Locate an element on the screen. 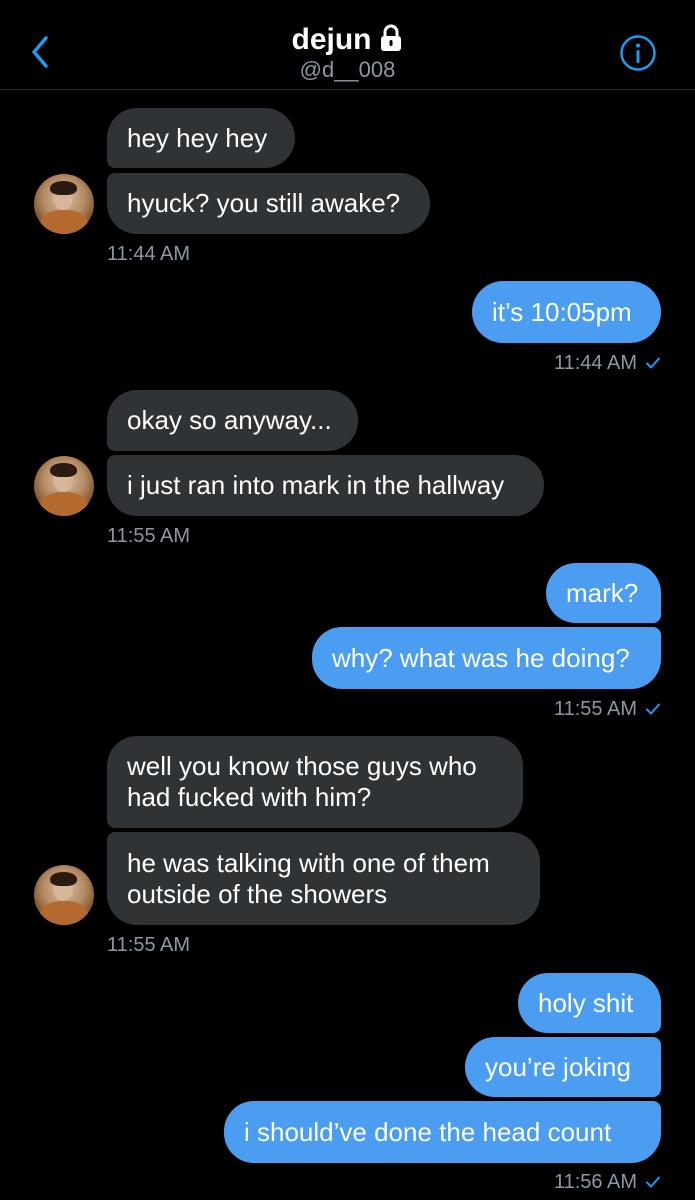 Image resolution: width=695 pixels, height=1200 pixels. info-icon is located at coordinates (638, 53).